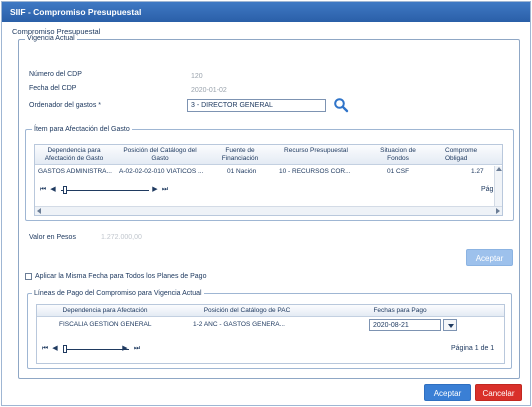 Image resolution: width=532 pixels, height=407 pixels. What do you see at coordinates (398, 171) in the screenshot?
I see `cell-situacion: 01 CSF` at bounding box center [398, 171].